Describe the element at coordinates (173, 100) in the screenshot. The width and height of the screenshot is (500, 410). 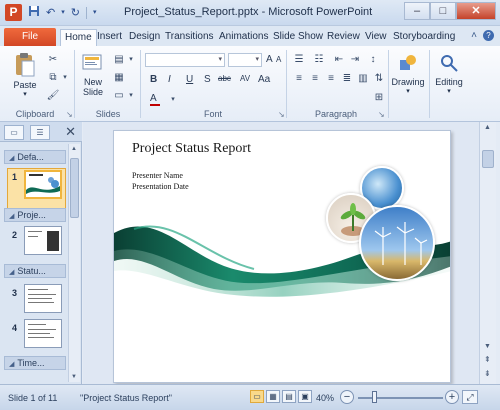
I see `font-color-dropdown-icon: ▾` at that location.